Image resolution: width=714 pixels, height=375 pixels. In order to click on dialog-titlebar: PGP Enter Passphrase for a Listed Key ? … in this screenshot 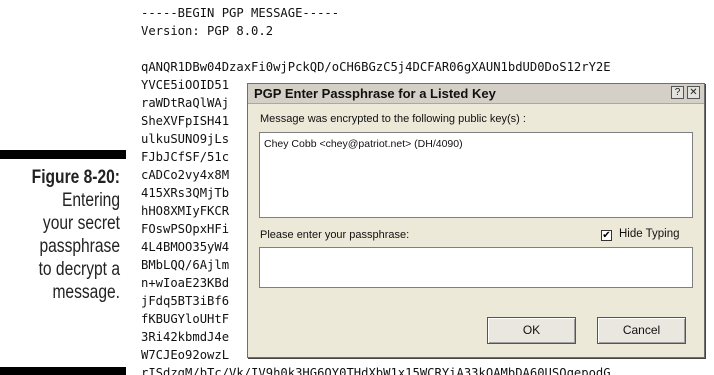, I will do `click(476, 94)`.